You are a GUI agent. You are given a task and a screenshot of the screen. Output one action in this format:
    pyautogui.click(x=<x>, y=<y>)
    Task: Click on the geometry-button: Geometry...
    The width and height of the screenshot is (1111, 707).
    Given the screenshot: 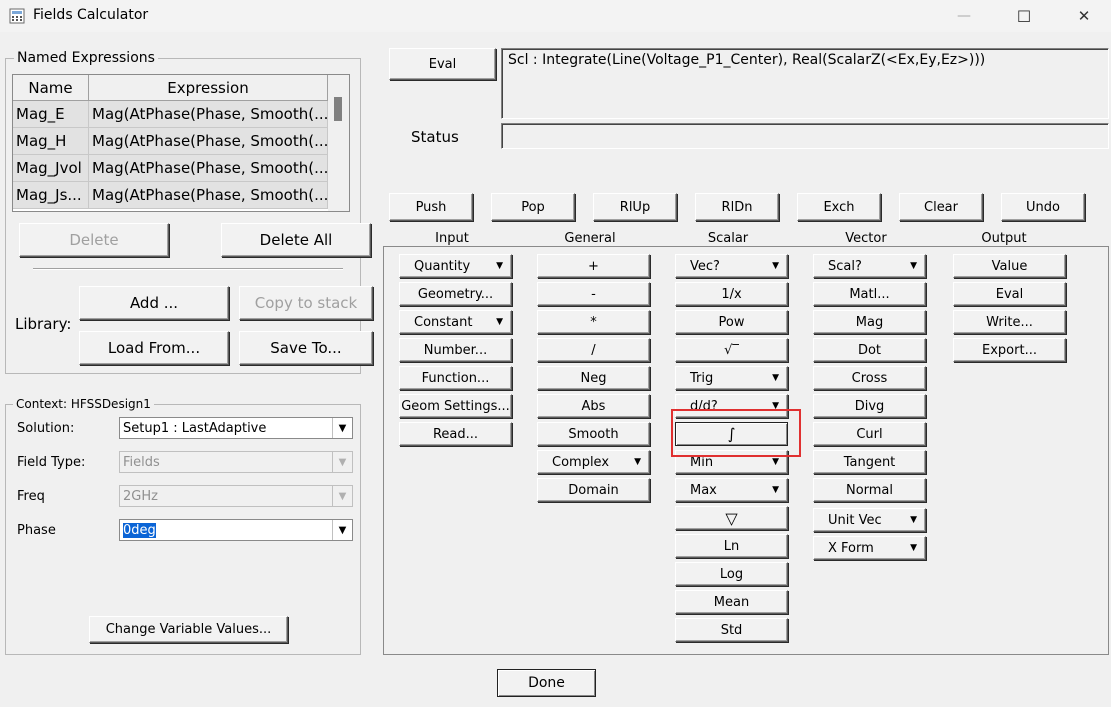 What is the action you would take?
    pyautogui.click(x=455, y=294)
    